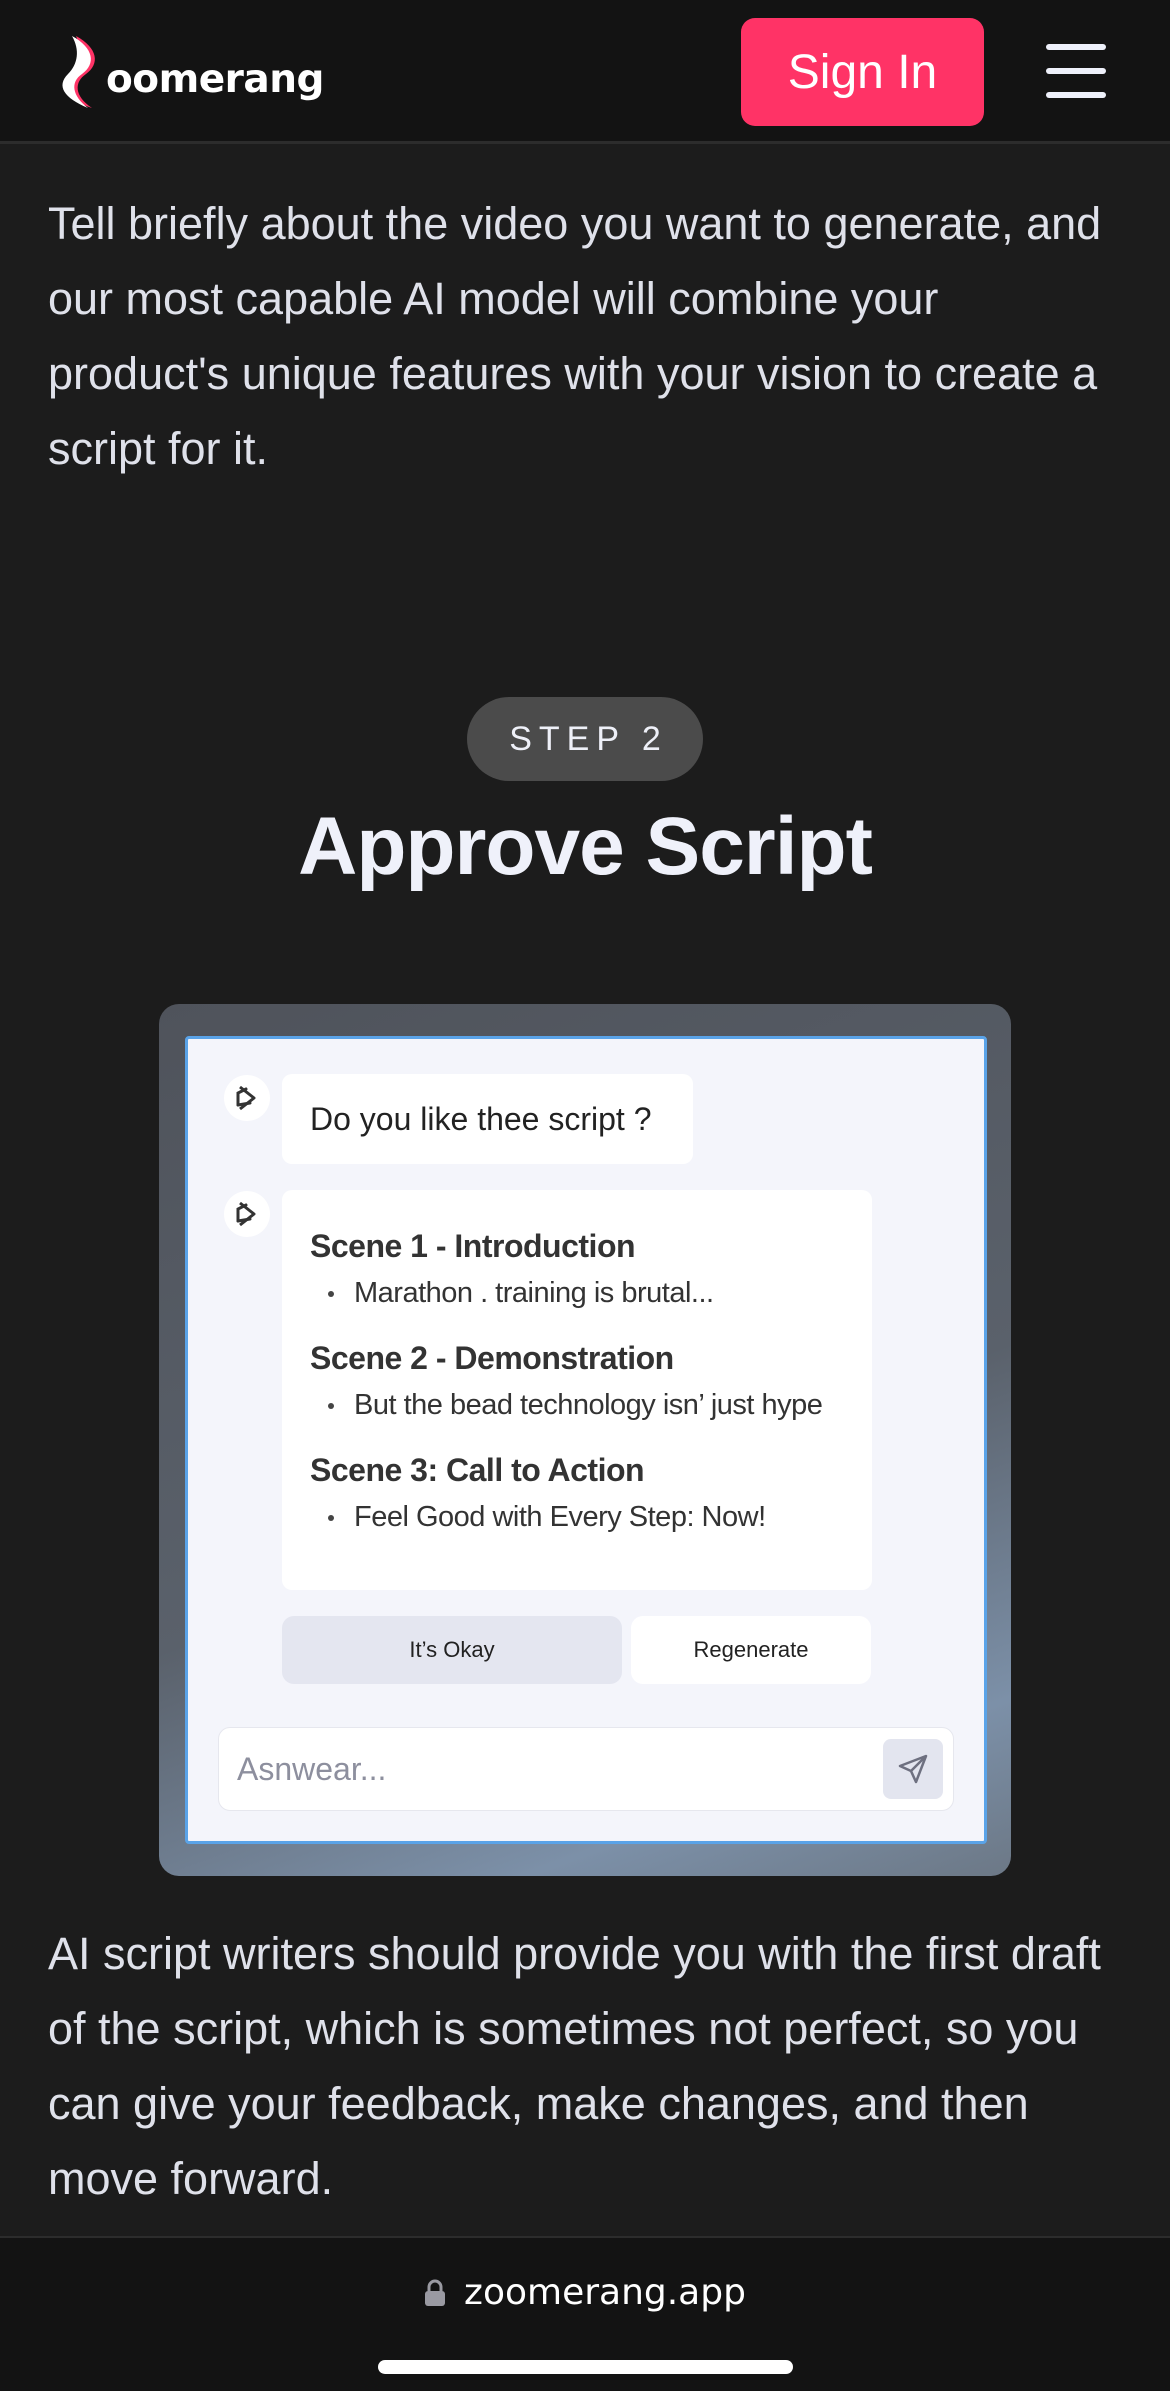 This screenshot has height=2391, width=1170. I want to click on send-button, so click(913, 1769).